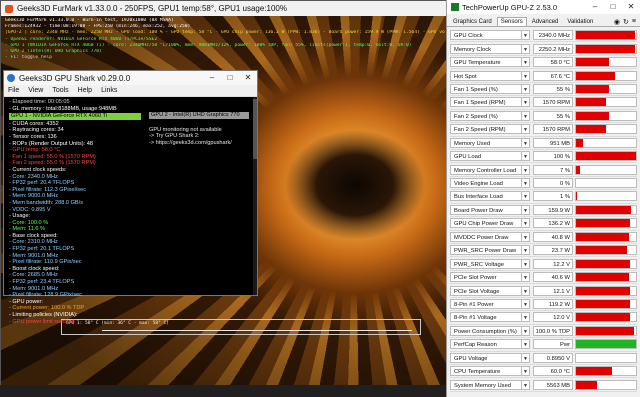 This screenshot has width=640, height=397. I want to click on menu-item-file: File, so click(13, 90).